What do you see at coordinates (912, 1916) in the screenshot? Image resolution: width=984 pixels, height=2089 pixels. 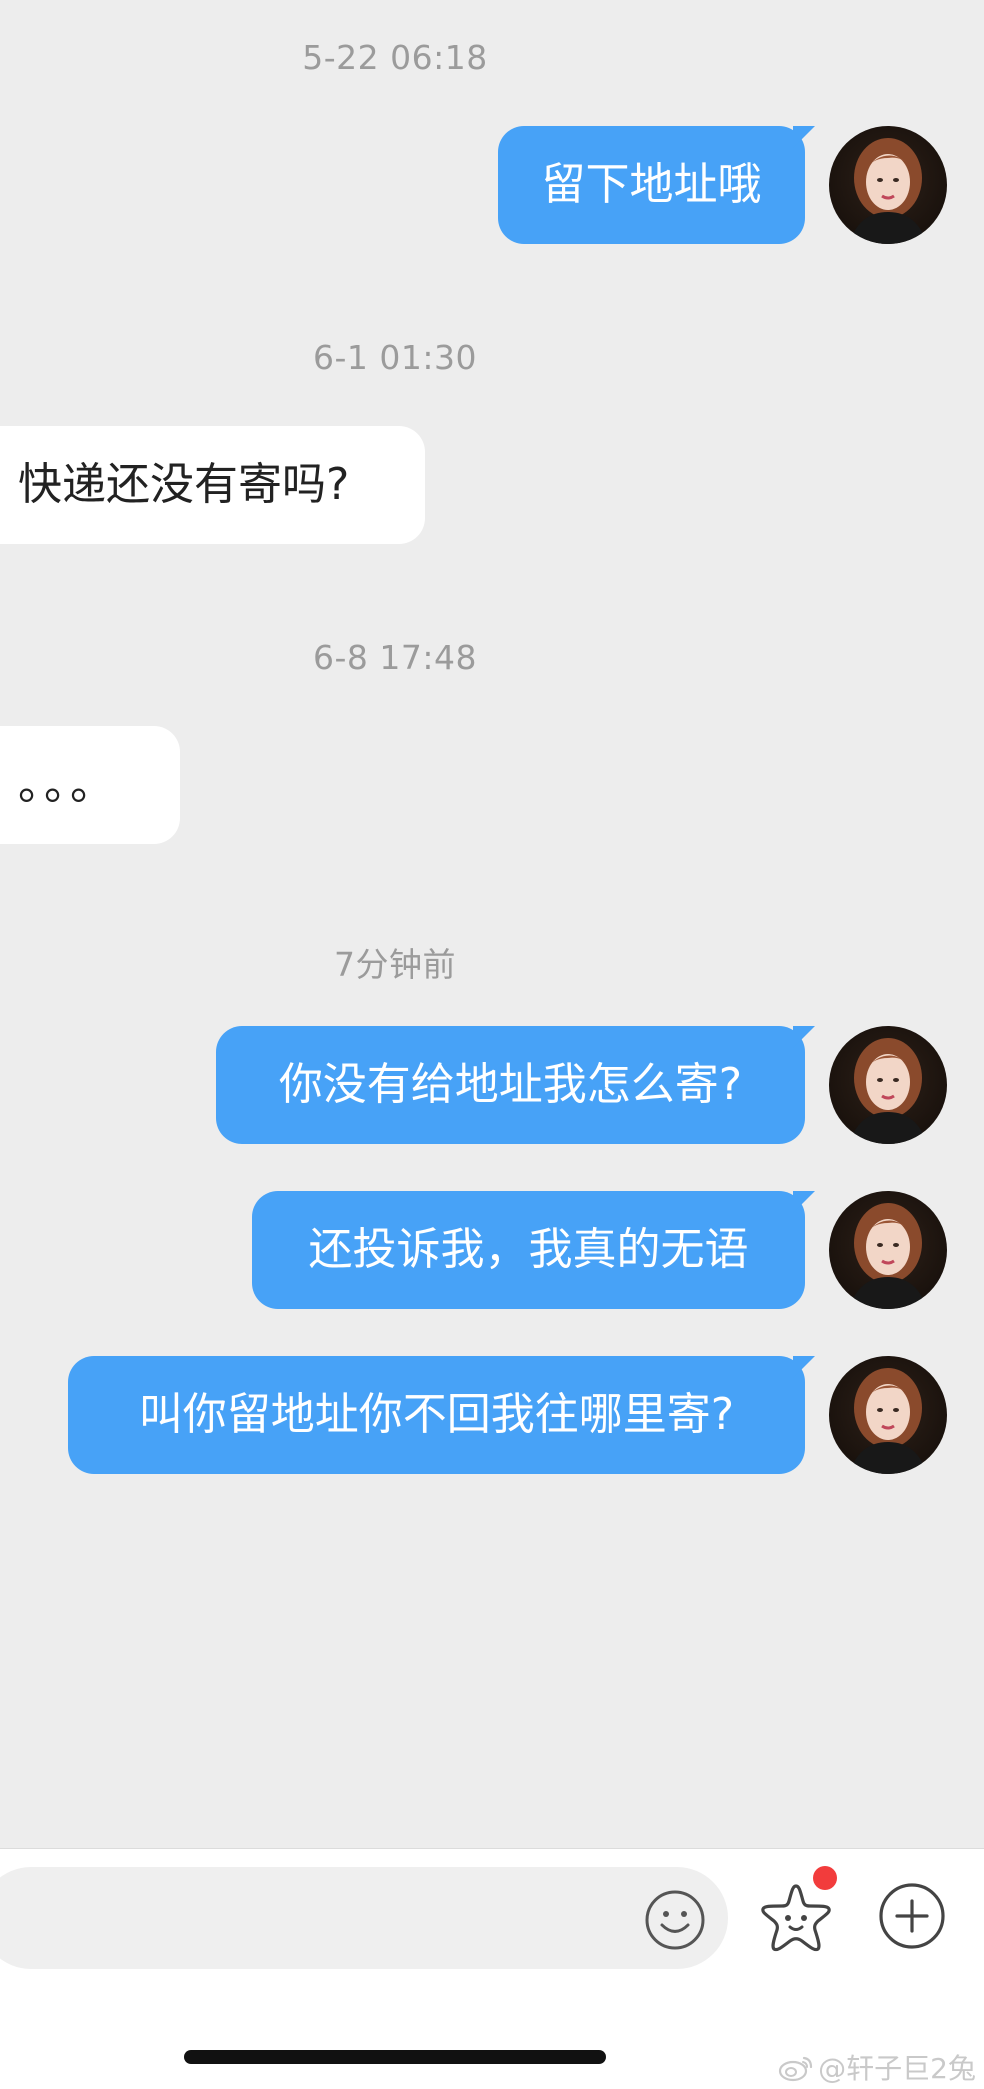 I see `plus-icon` at bounding box center [912, 1916].